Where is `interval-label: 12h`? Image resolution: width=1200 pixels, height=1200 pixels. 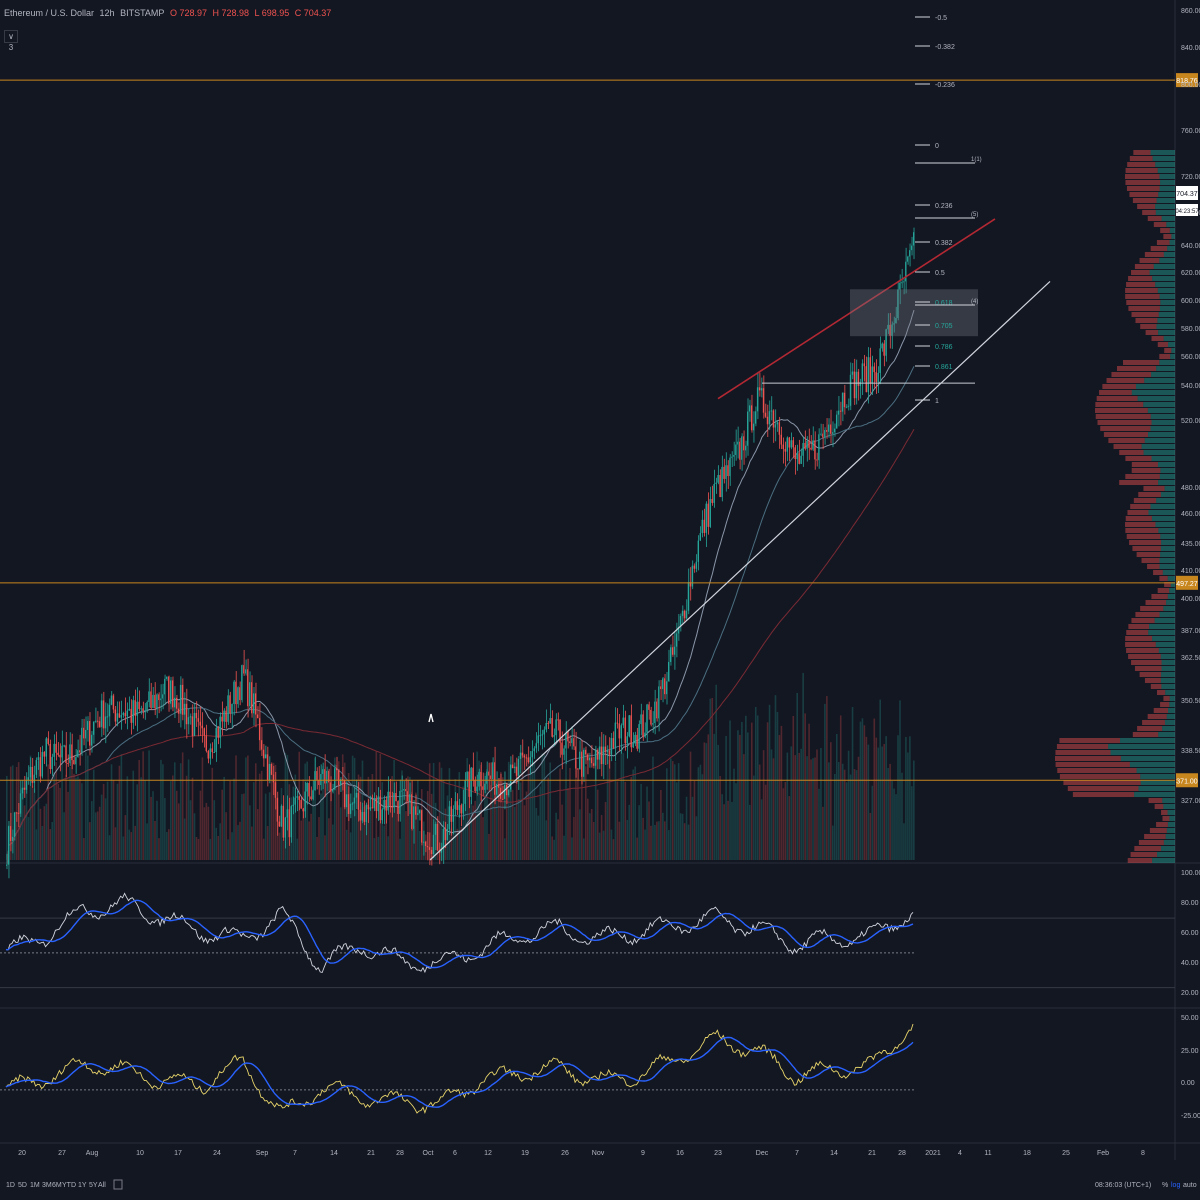
interval-label: 12h is located at coordinates (107, 13).